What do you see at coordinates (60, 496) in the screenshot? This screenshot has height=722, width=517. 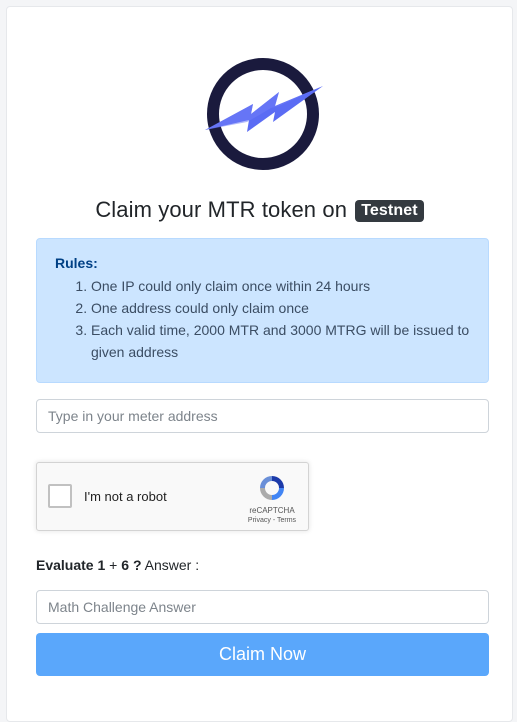 I see `recaptcha-checkbox` at bounding box center [60, 496].